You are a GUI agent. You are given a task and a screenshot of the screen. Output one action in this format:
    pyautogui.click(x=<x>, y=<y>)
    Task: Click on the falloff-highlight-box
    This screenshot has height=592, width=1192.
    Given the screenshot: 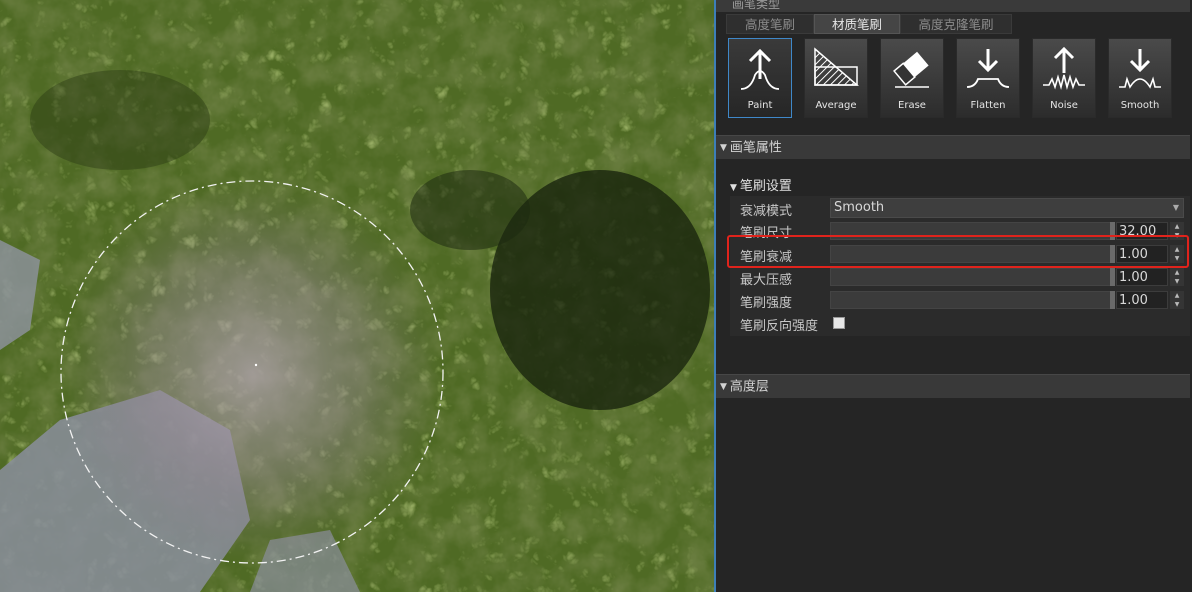 What is the action you would take?
    pyautogui.click(x=958, y=251)
    